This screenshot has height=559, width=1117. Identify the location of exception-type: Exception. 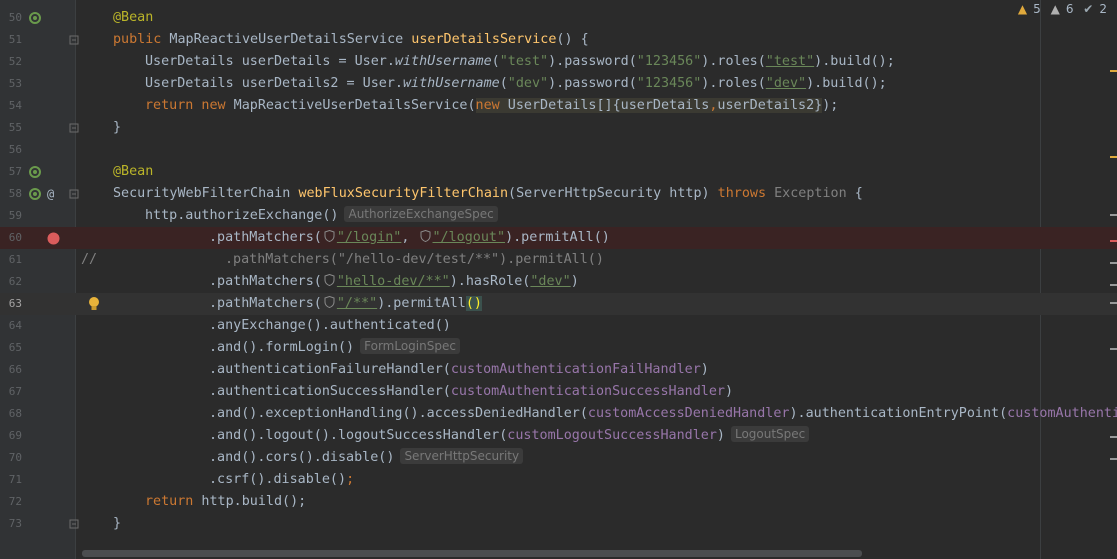
(806, 193).